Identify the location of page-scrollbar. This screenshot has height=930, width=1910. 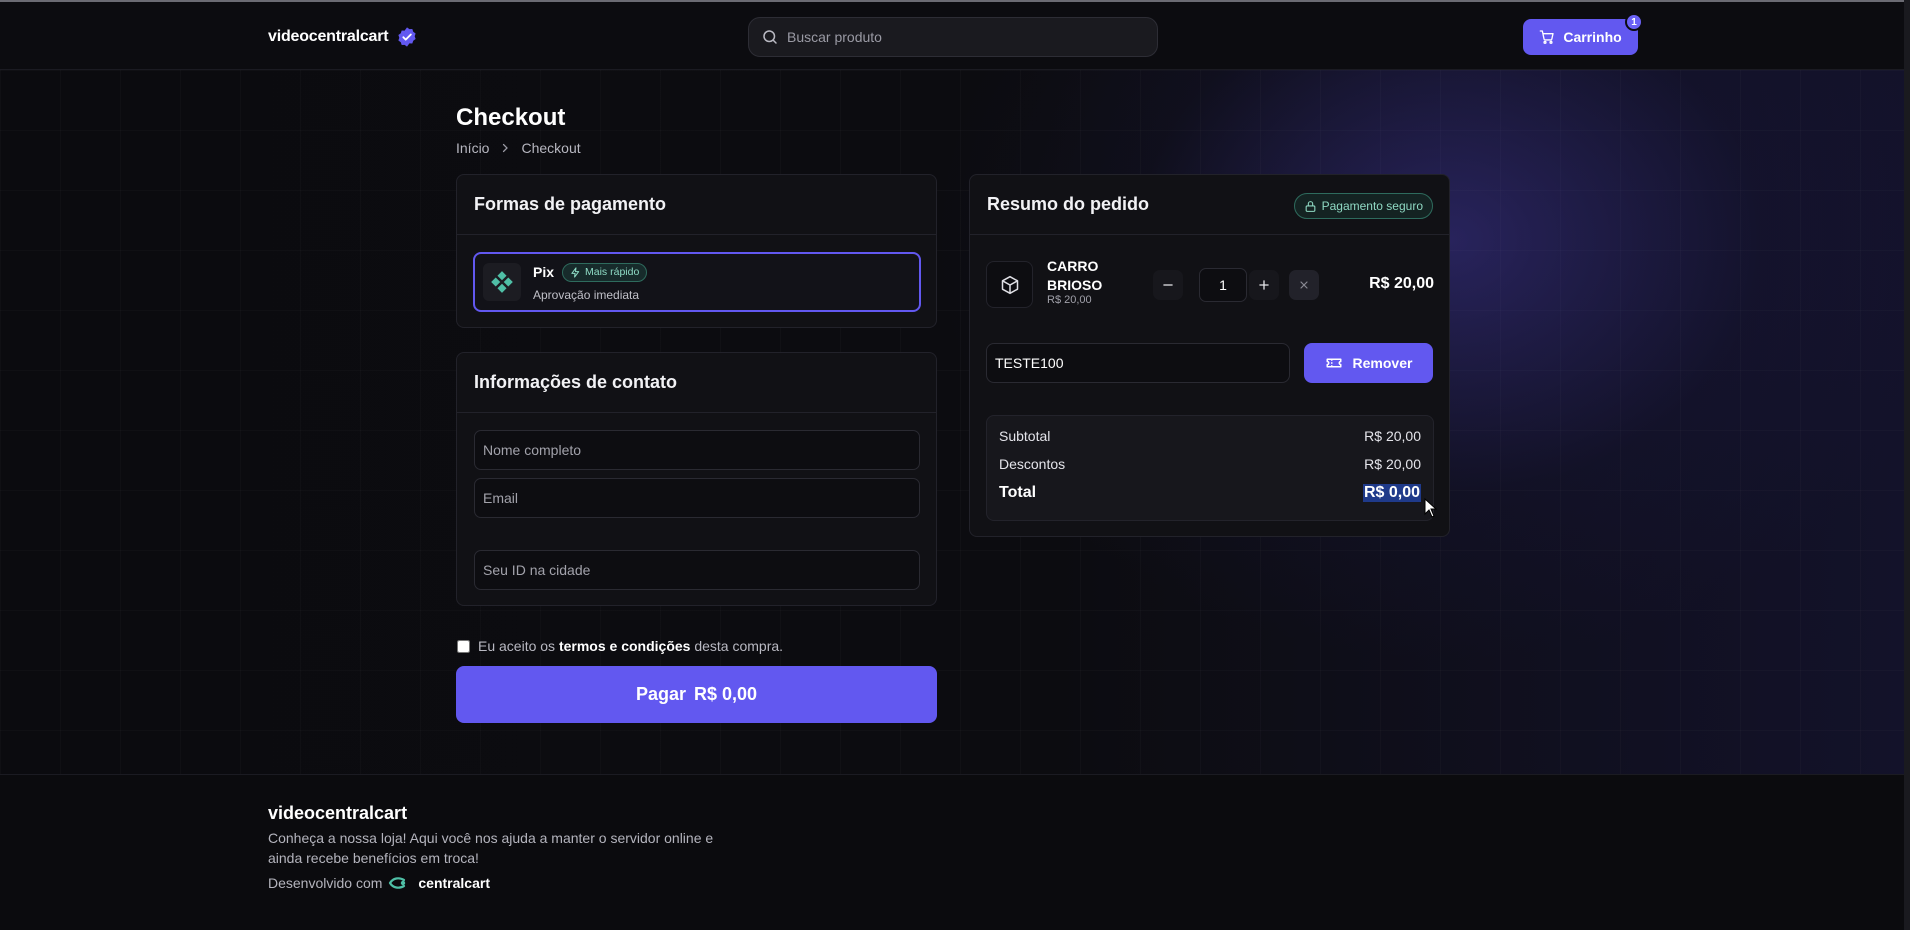
(1907, 465).